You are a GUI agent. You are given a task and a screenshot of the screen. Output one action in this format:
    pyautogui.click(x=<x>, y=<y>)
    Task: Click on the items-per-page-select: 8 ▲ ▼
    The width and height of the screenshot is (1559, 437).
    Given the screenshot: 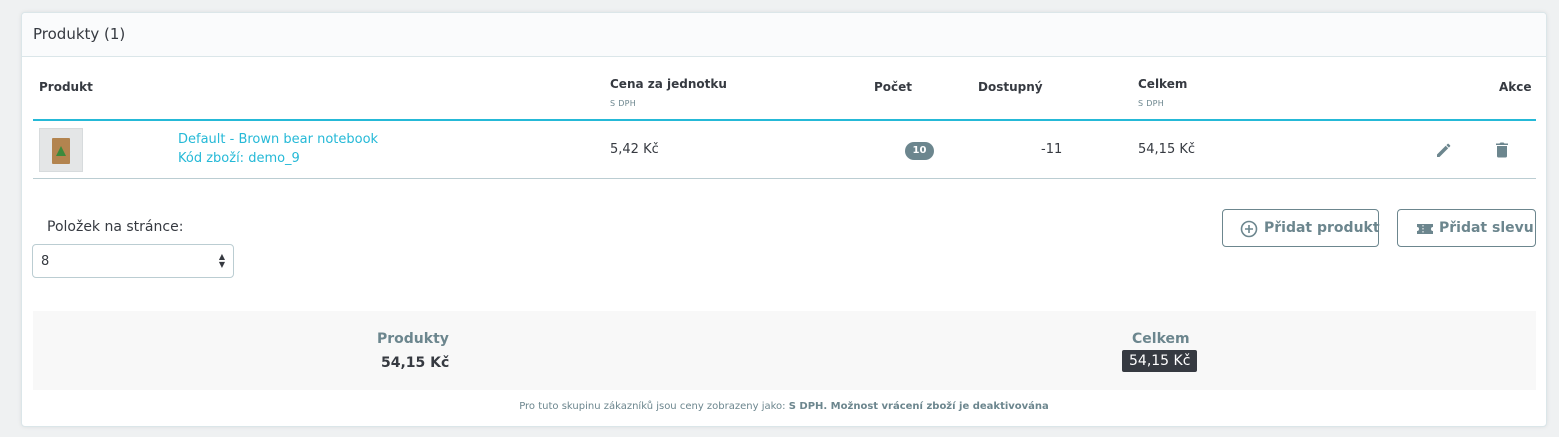 What is the action you would take?
    pyautogui.click(x=133, y=261)
    